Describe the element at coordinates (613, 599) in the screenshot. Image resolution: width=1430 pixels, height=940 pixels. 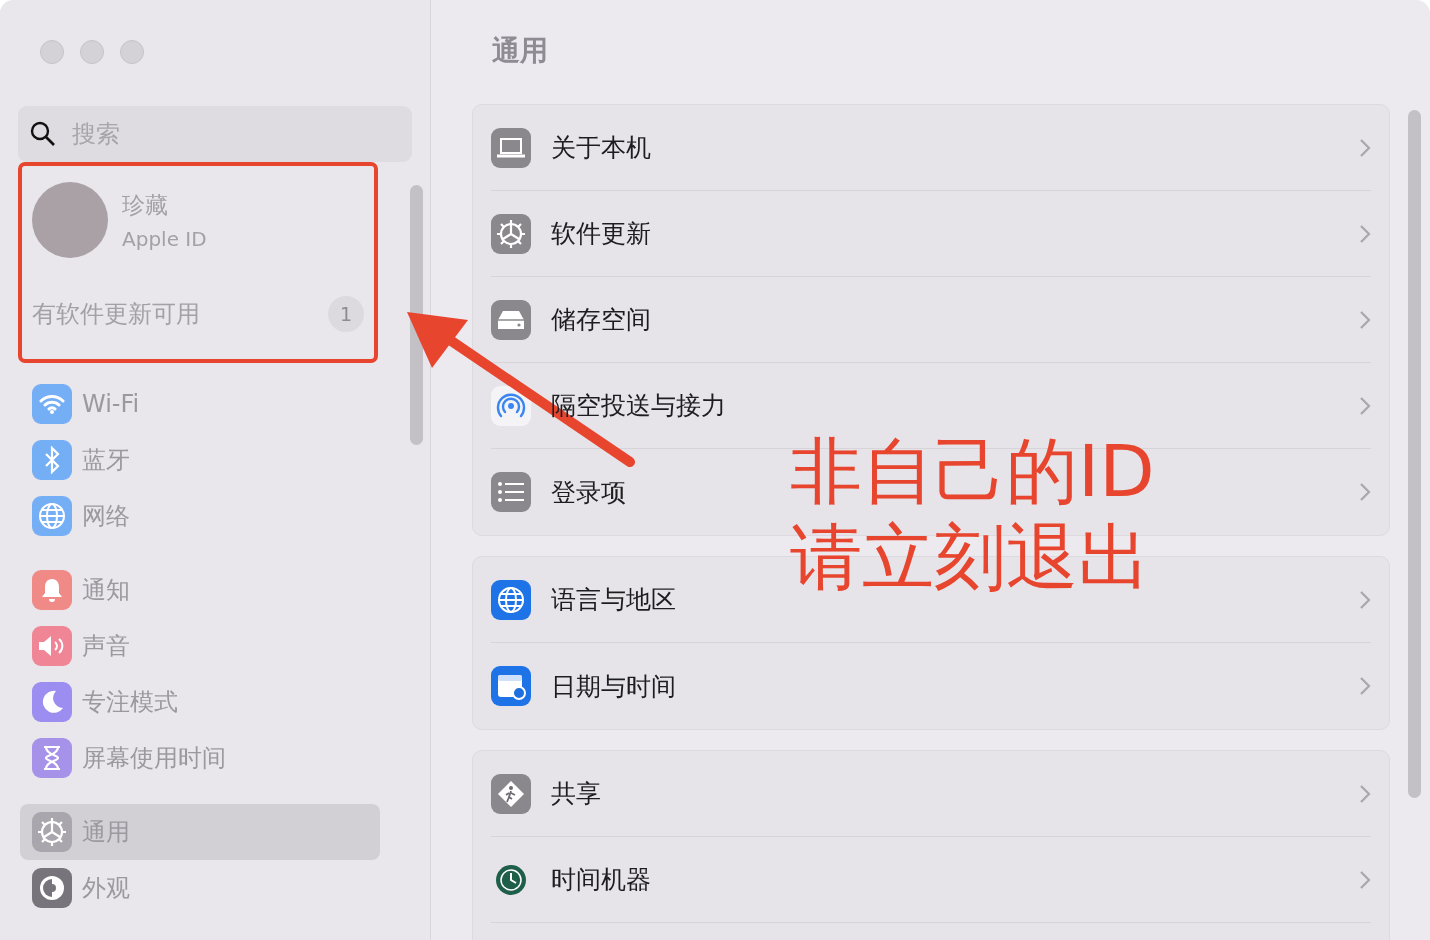
I see `settings-item: 语言与地区` at that location.